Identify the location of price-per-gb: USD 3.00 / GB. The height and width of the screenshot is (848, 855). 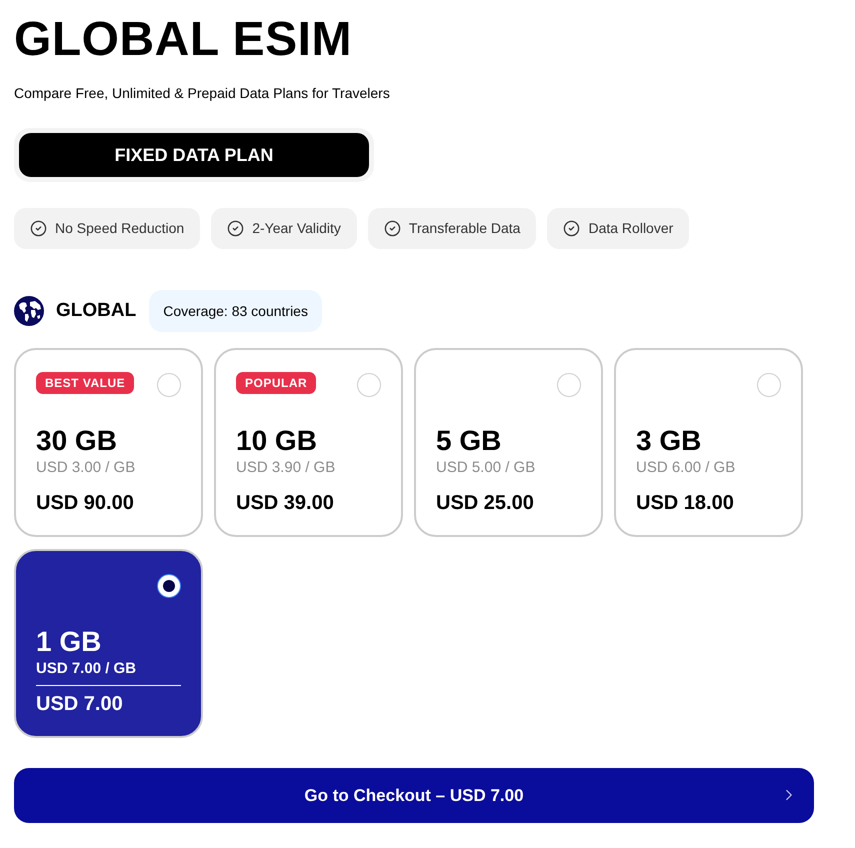
(86, 468).